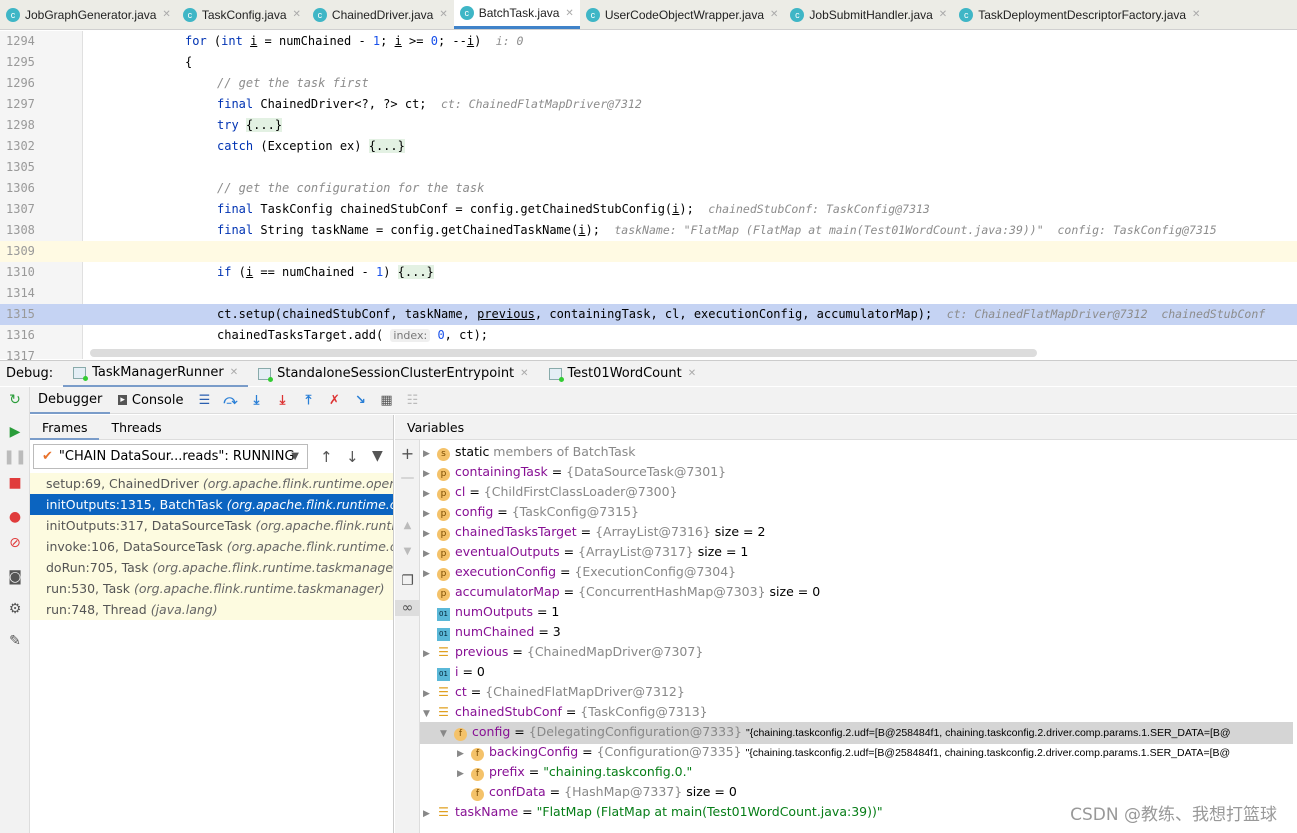 The width and height of the screenshot is (1297, 833). Describe the element at coordinates (15, 432) in the screenshot. I see `resume-icon: ▶` at that location.